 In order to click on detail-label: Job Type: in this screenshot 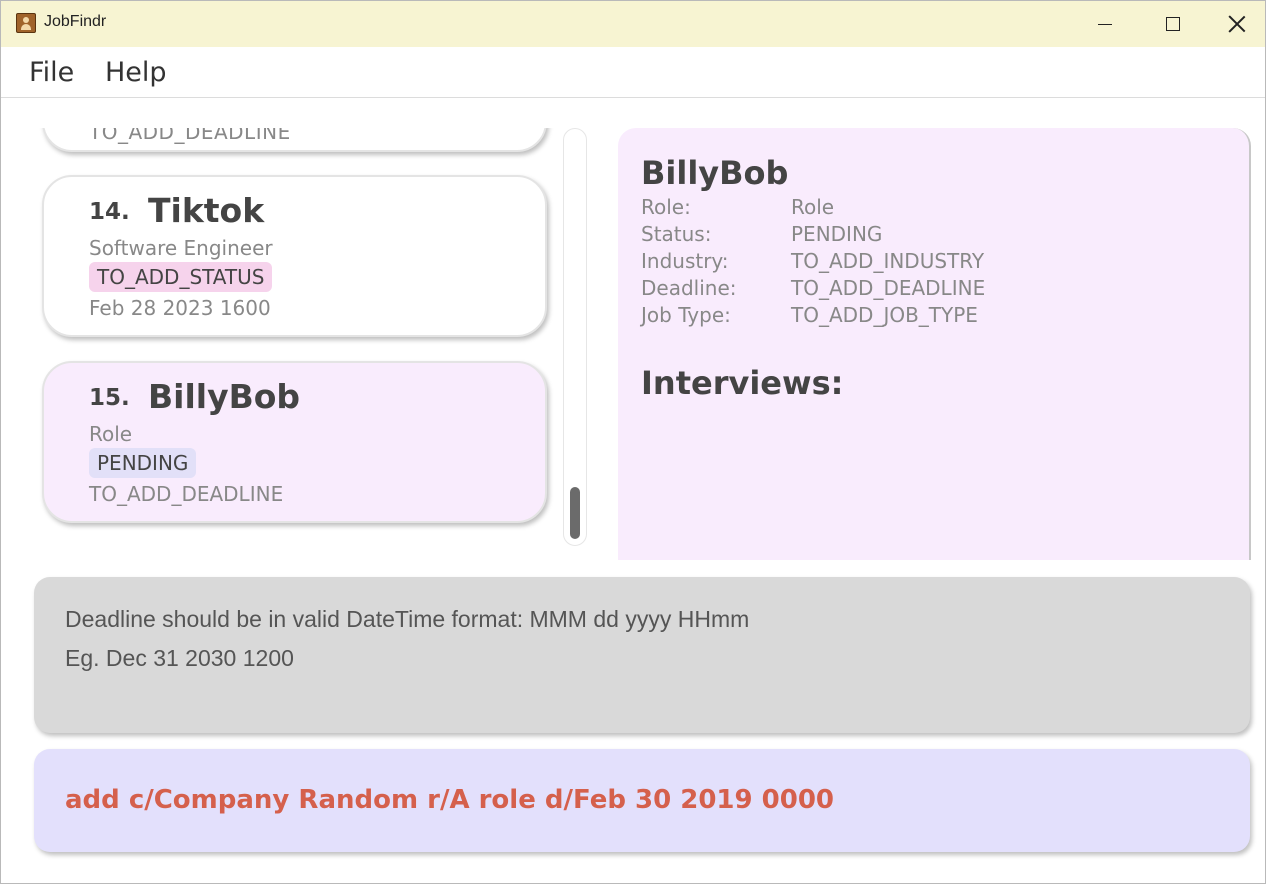, I will do `click(686, 315)`.